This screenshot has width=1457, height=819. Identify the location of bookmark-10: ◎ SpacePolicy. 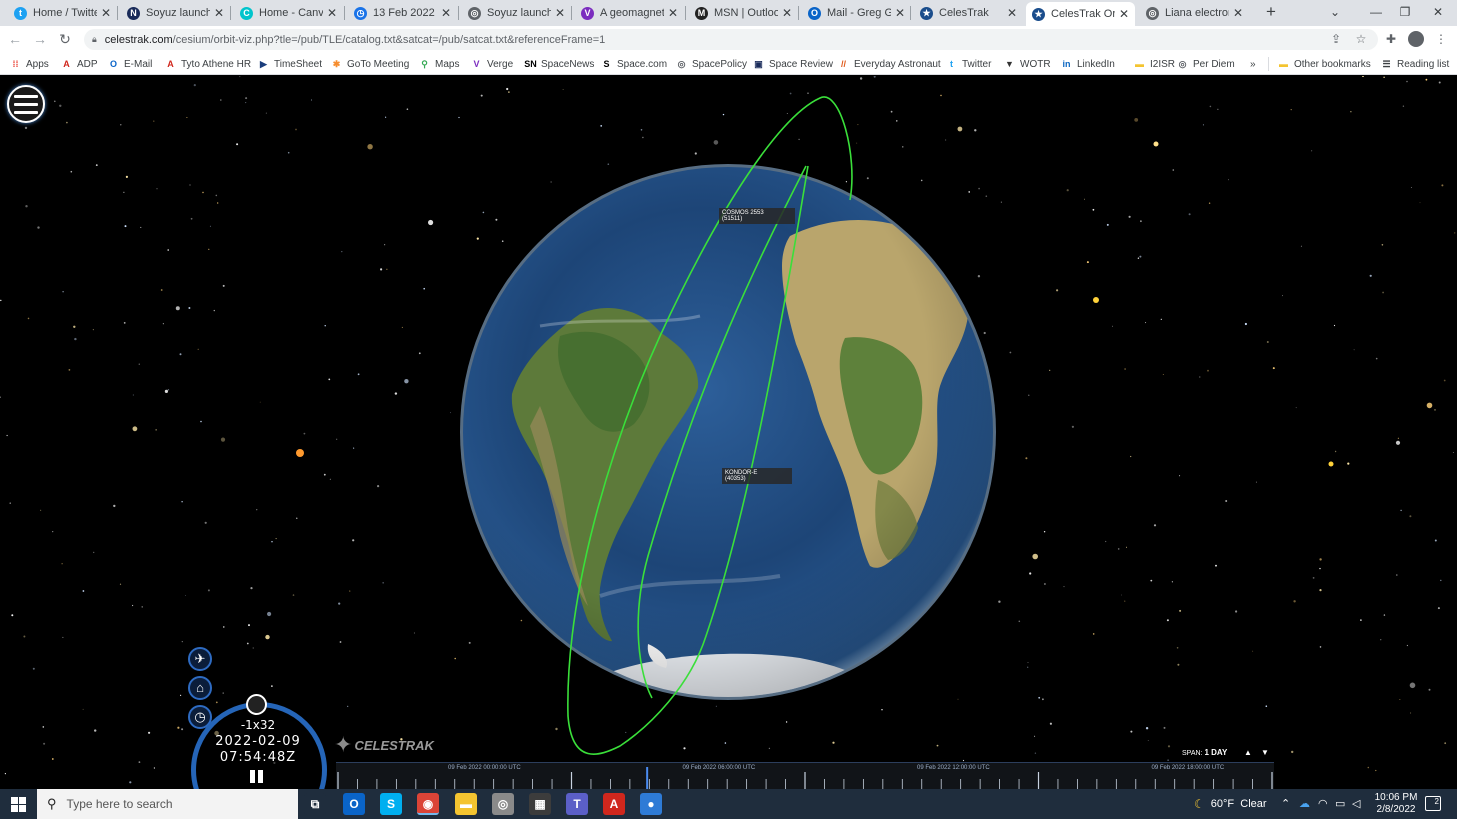
(711, 64).